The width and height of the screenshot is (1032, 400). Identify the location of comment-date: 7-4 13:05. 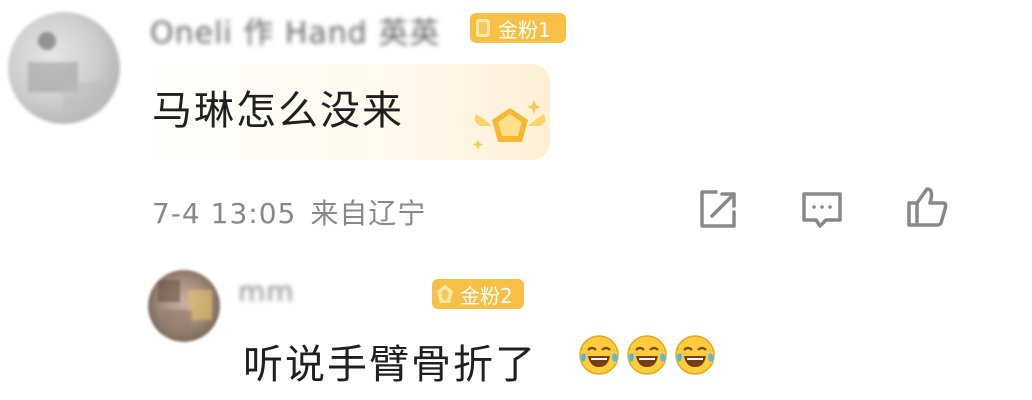
(224, 213).